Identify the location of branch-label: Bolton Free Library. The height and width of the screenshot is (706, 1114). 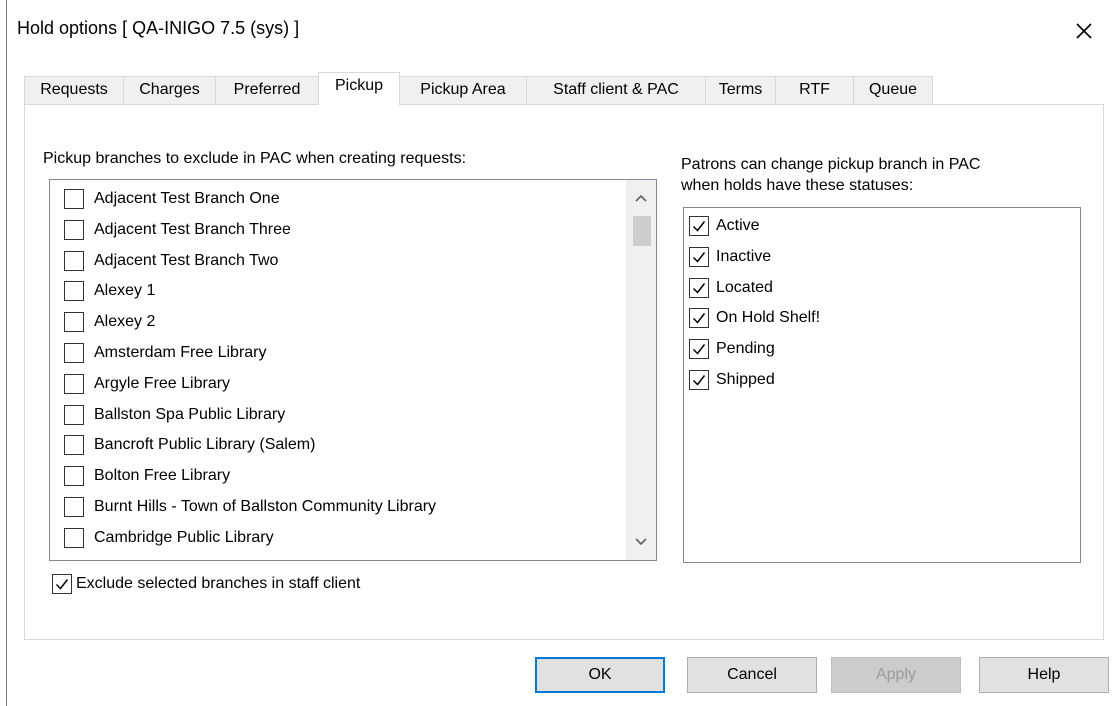
(162, 476).